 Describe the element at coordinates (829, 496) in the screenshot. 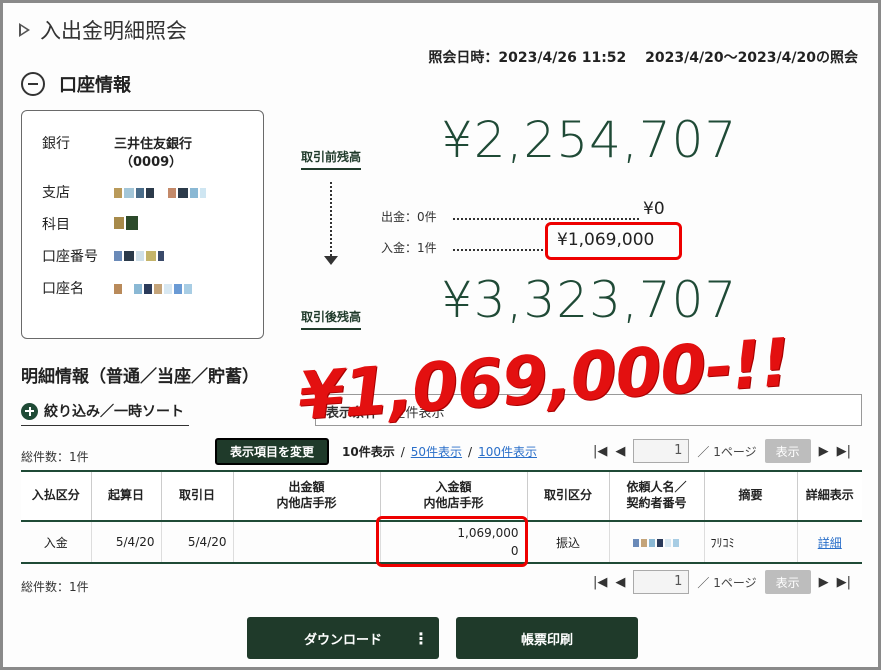

I see `col-header-detail: 詳細表示` at that location.